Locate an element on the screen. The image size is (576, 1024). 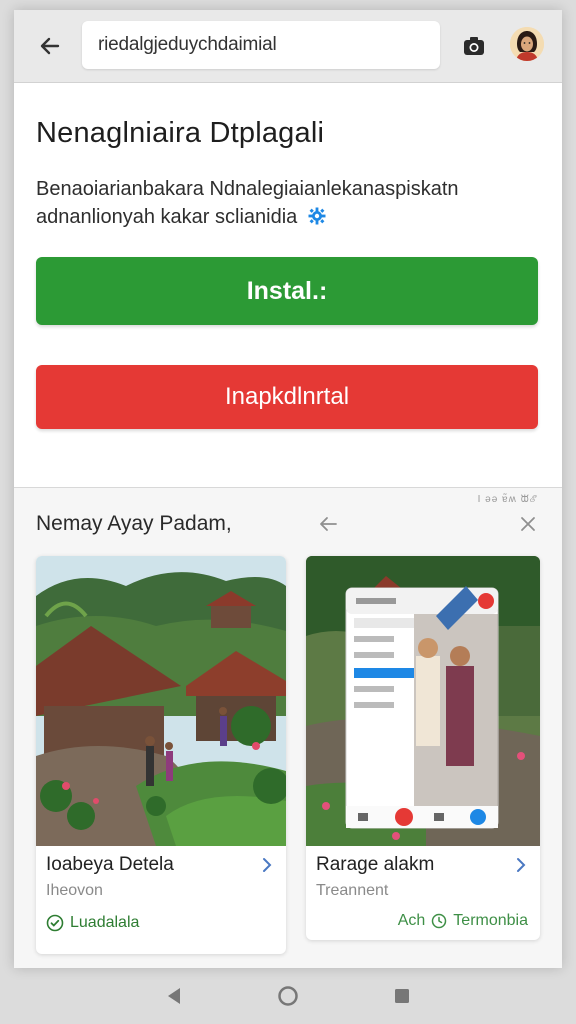
gear-icon is located at coordinates (317, 216).